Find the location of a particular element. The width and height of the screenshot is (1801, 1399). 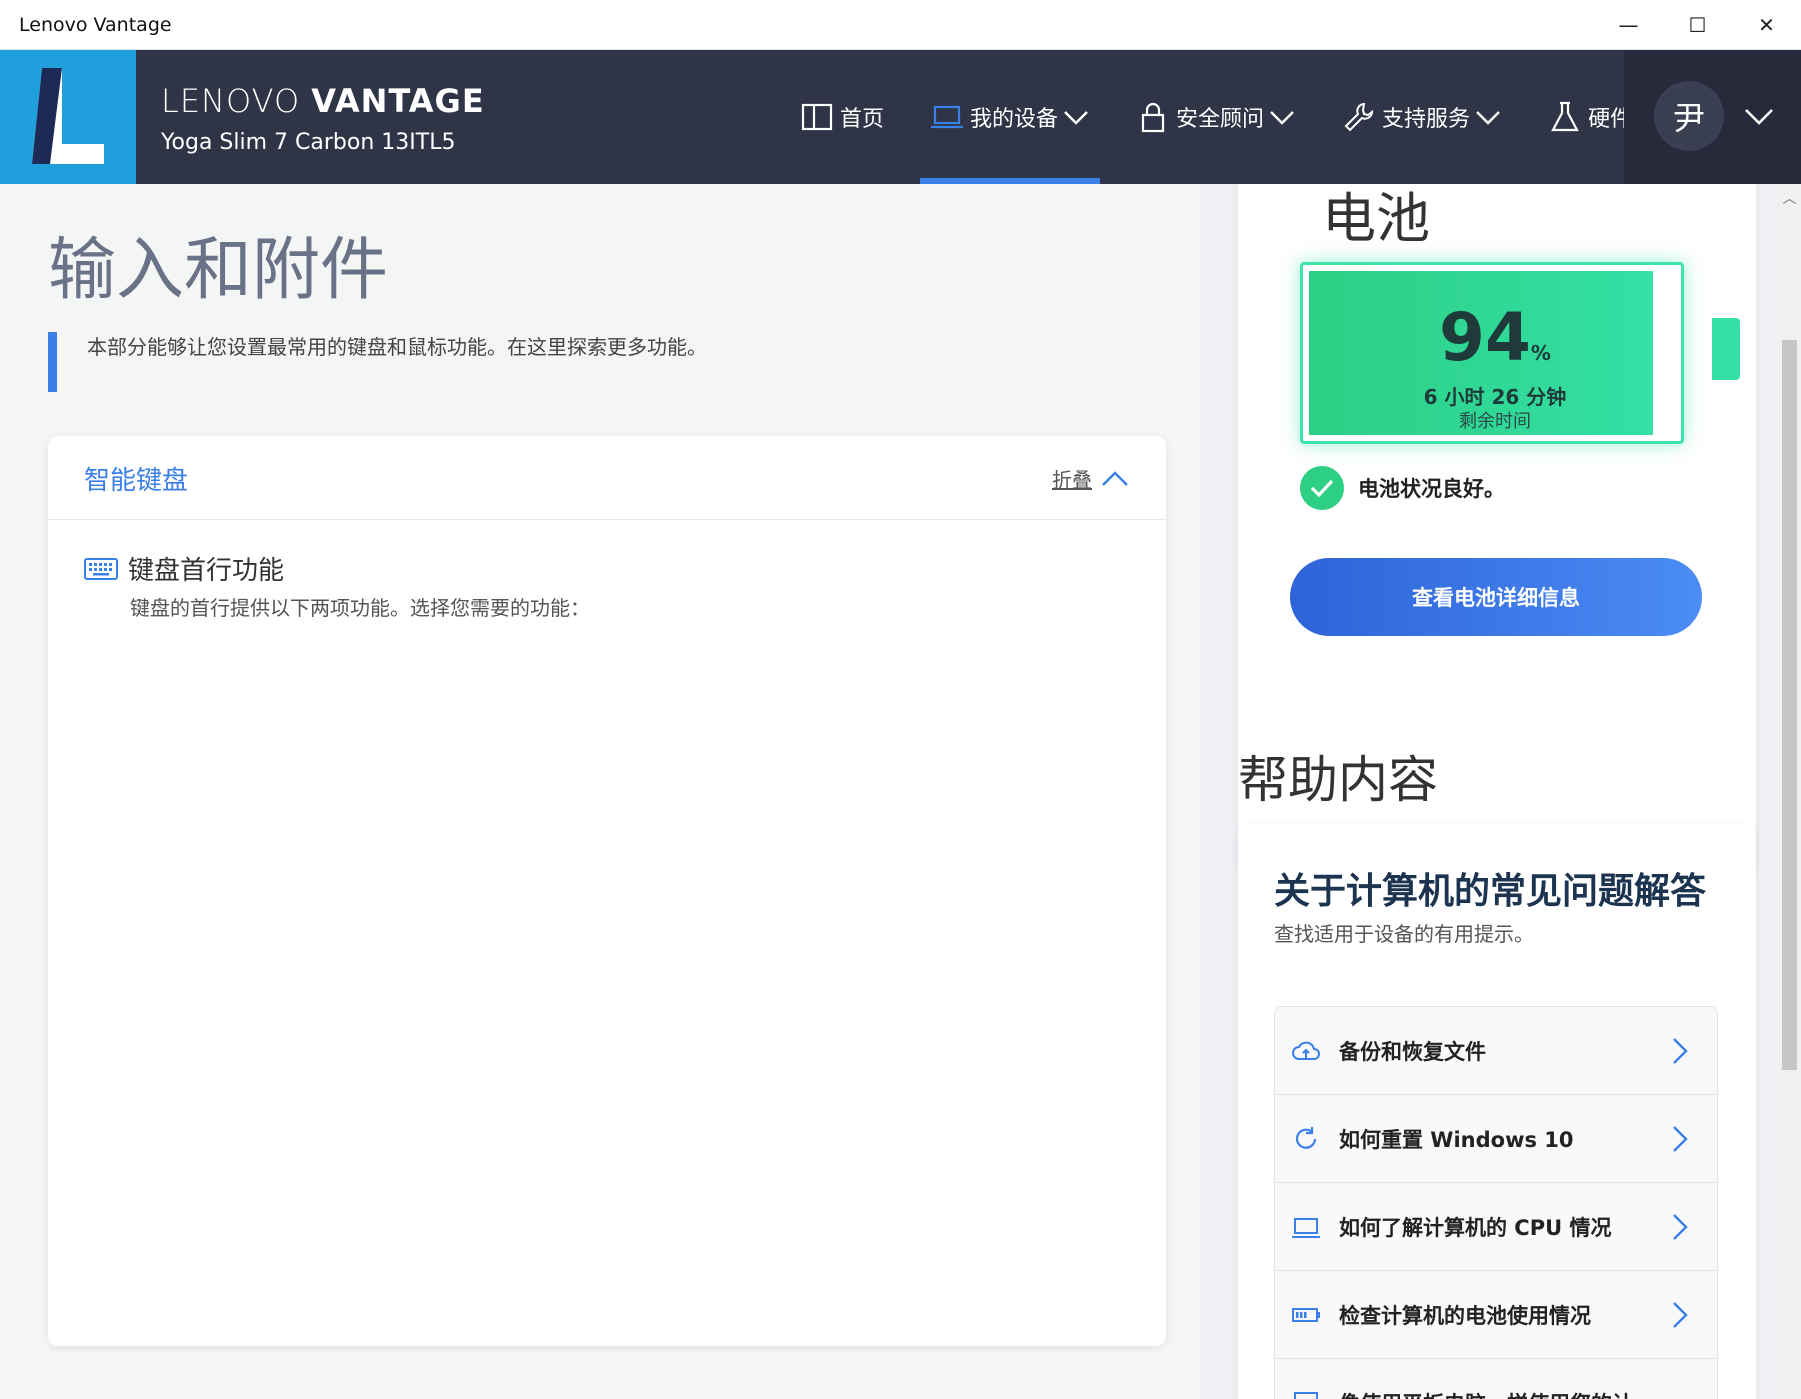

cloud-icon is located at coordinates (1306, 1050).